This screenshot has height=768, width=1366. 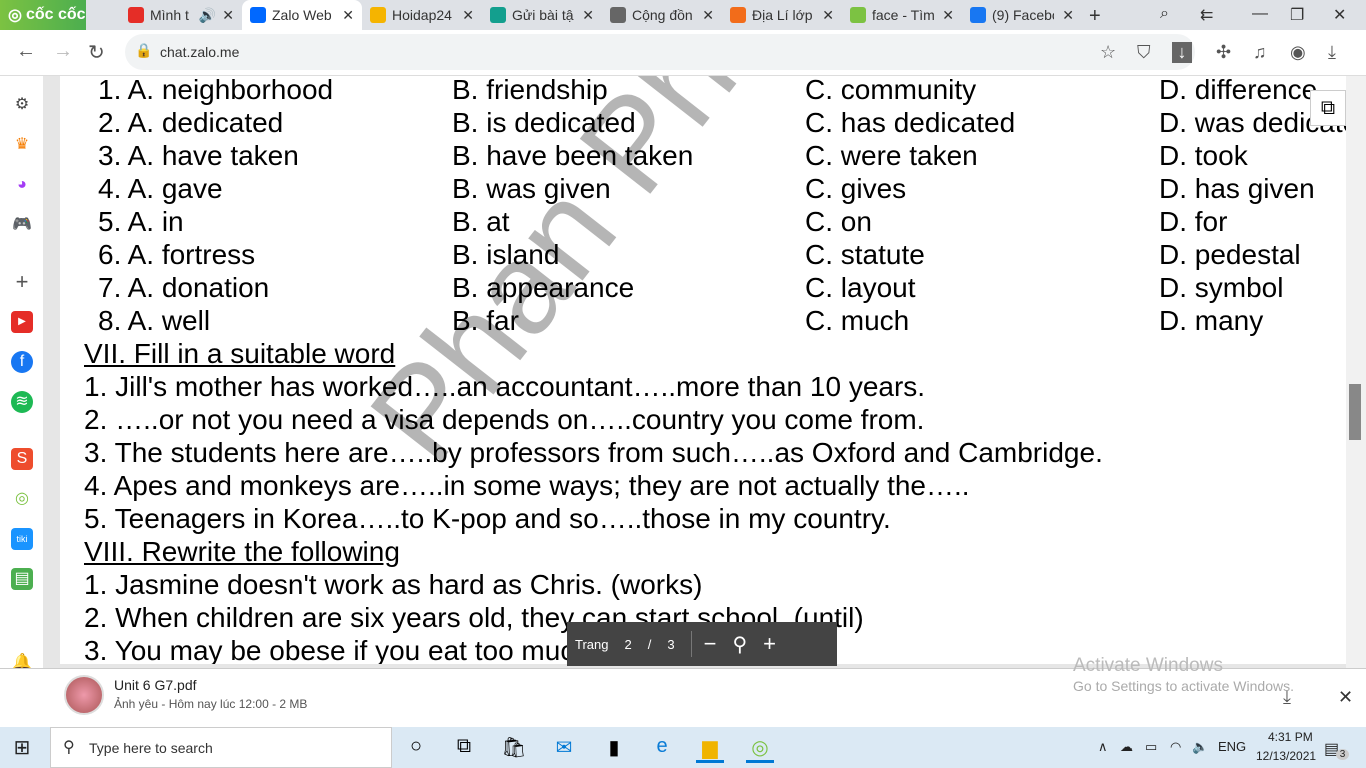 What do you see at coordinates (26, 51) in the screenshot?
I see `back-button: ←` at bounding box center [26, 51].